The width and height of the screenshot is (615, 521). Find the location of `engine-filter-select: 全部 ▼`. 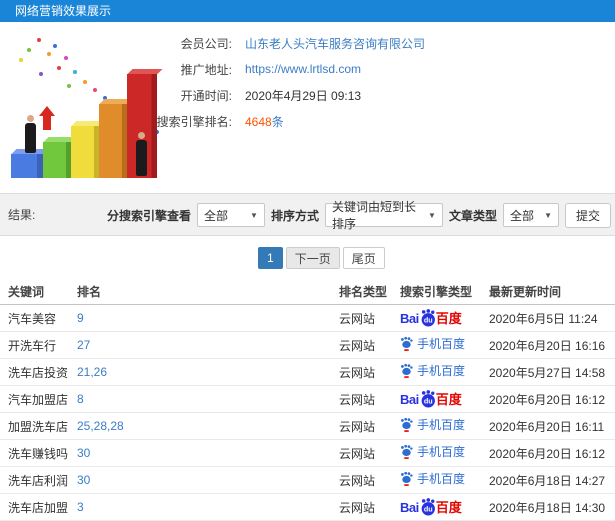

engine-filter-select: 全部 ▼ is located at coordinates (230, 215).